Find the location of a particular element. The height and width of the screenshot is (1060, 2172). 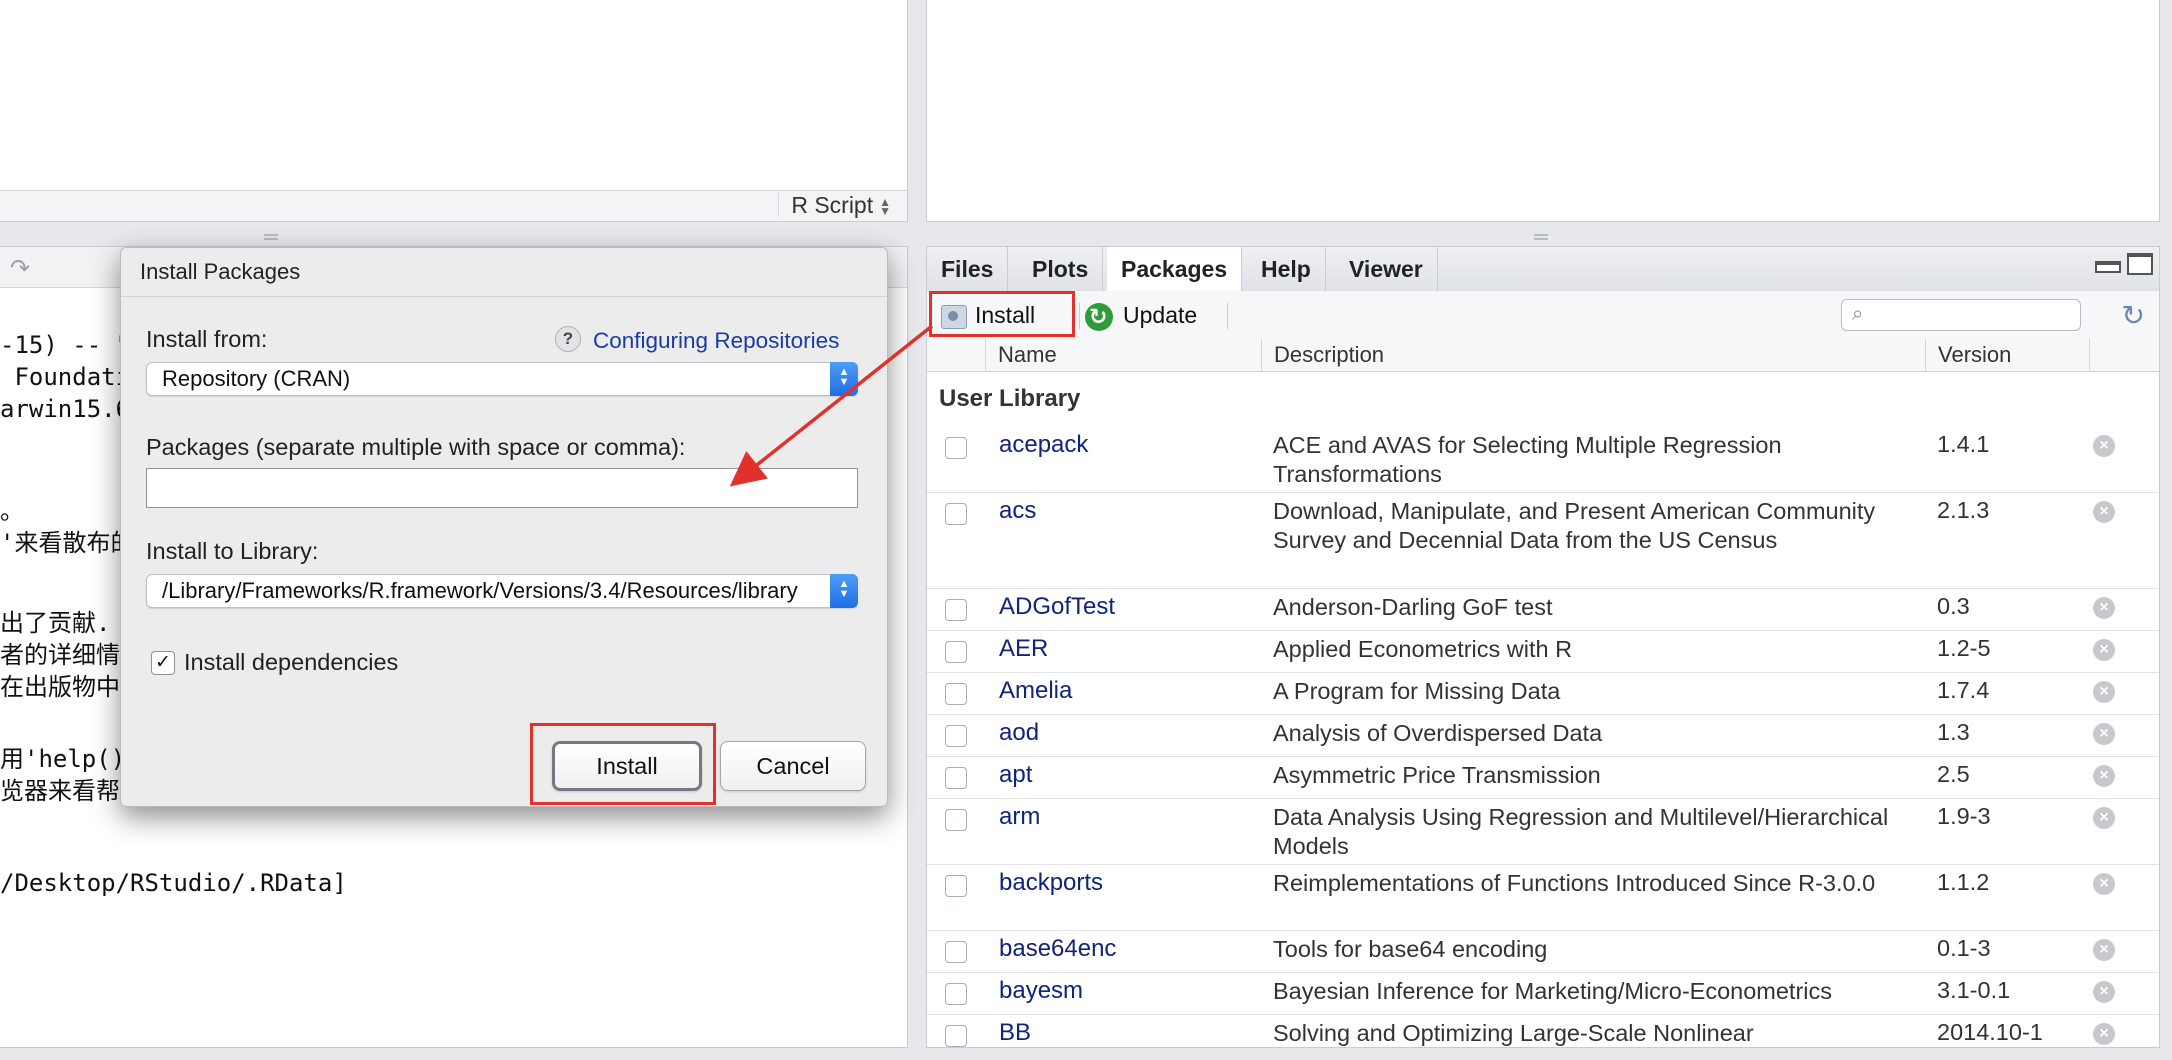

packages-table-header: Name Description Version is located at coordinates (1543, 355).